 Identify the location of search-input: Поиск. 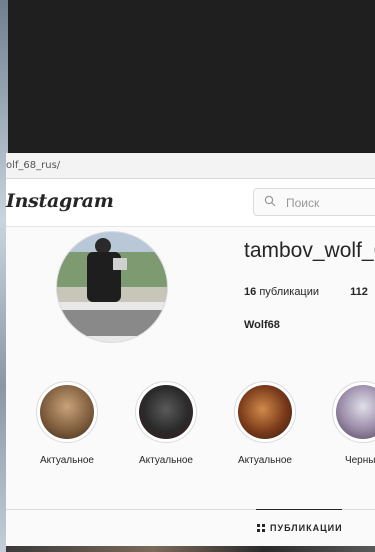
(314, 202).